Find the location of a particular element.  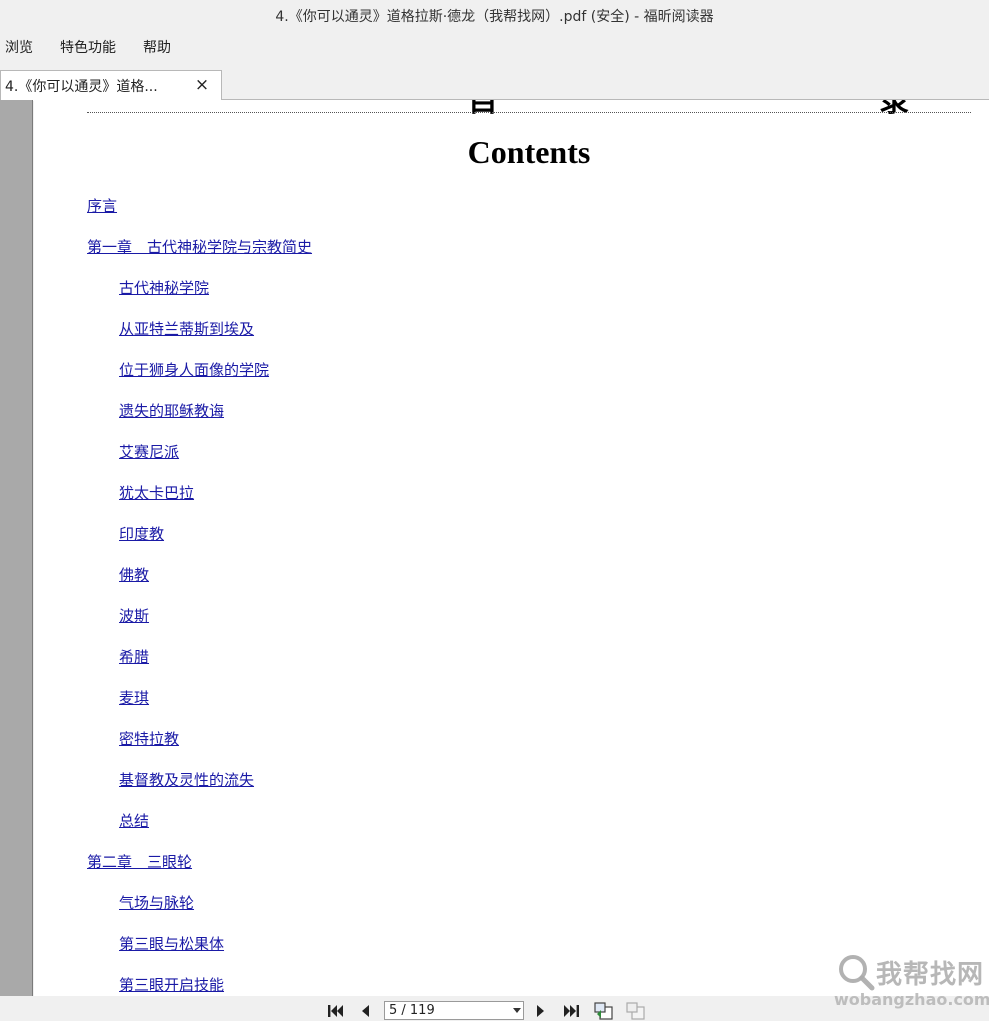

toc-link: 犹太卡巴拉 is located at coordinates (156, 492).